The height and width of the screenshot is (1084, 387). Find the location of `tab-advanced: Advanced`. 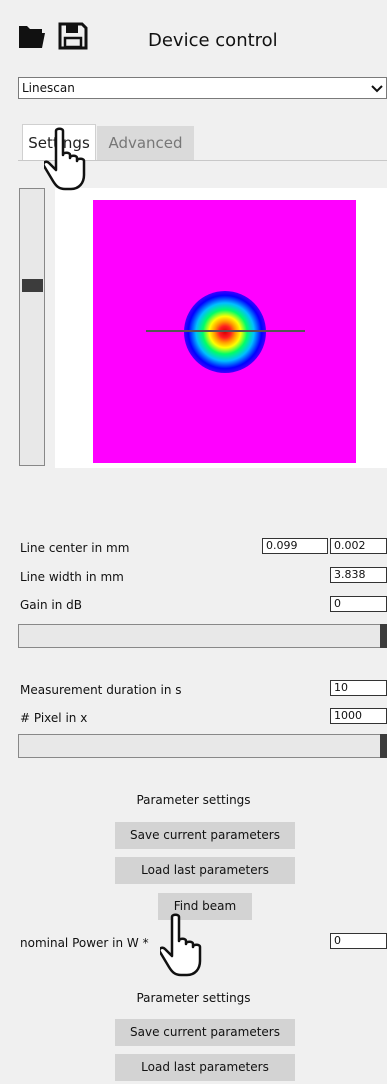

tab-advanced: Advanced is located at coordinates (145, 143).